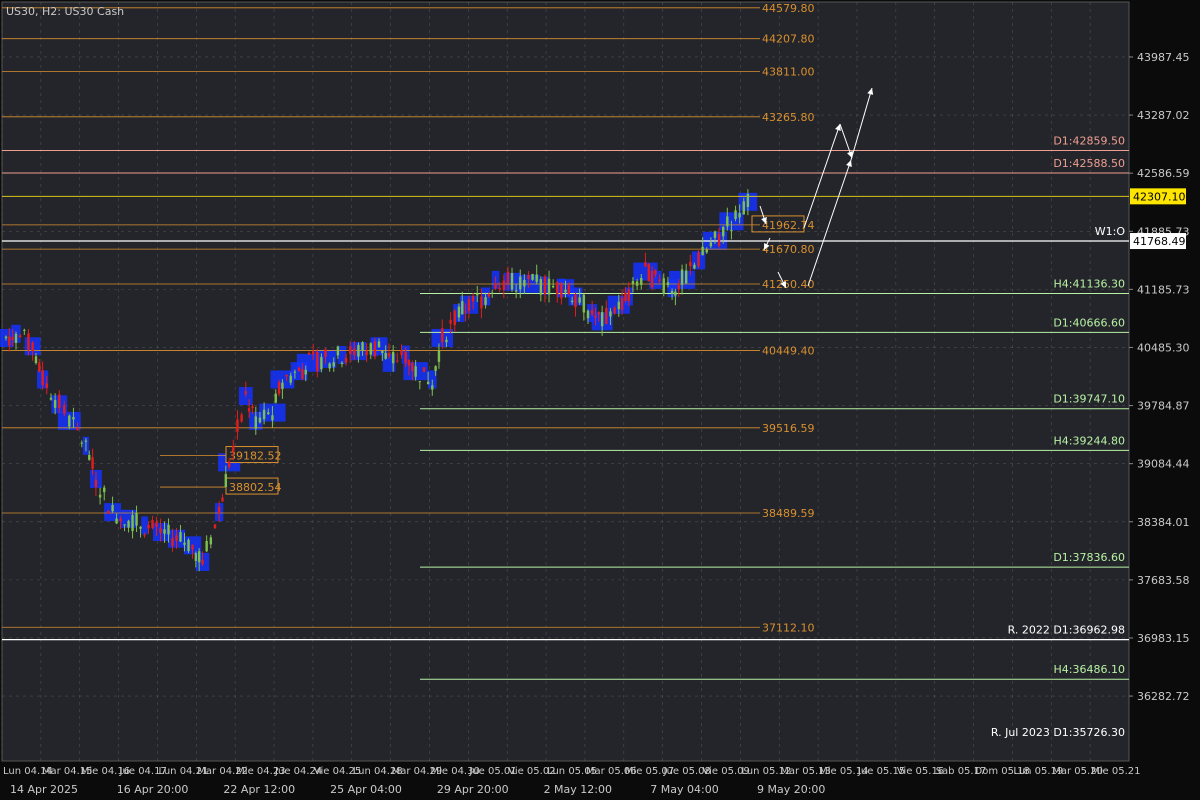 Image resolution: width=1200 pixels, height=800 pixels. I want to click on right-level-label: D1:42588.50, so click(1089, 163).